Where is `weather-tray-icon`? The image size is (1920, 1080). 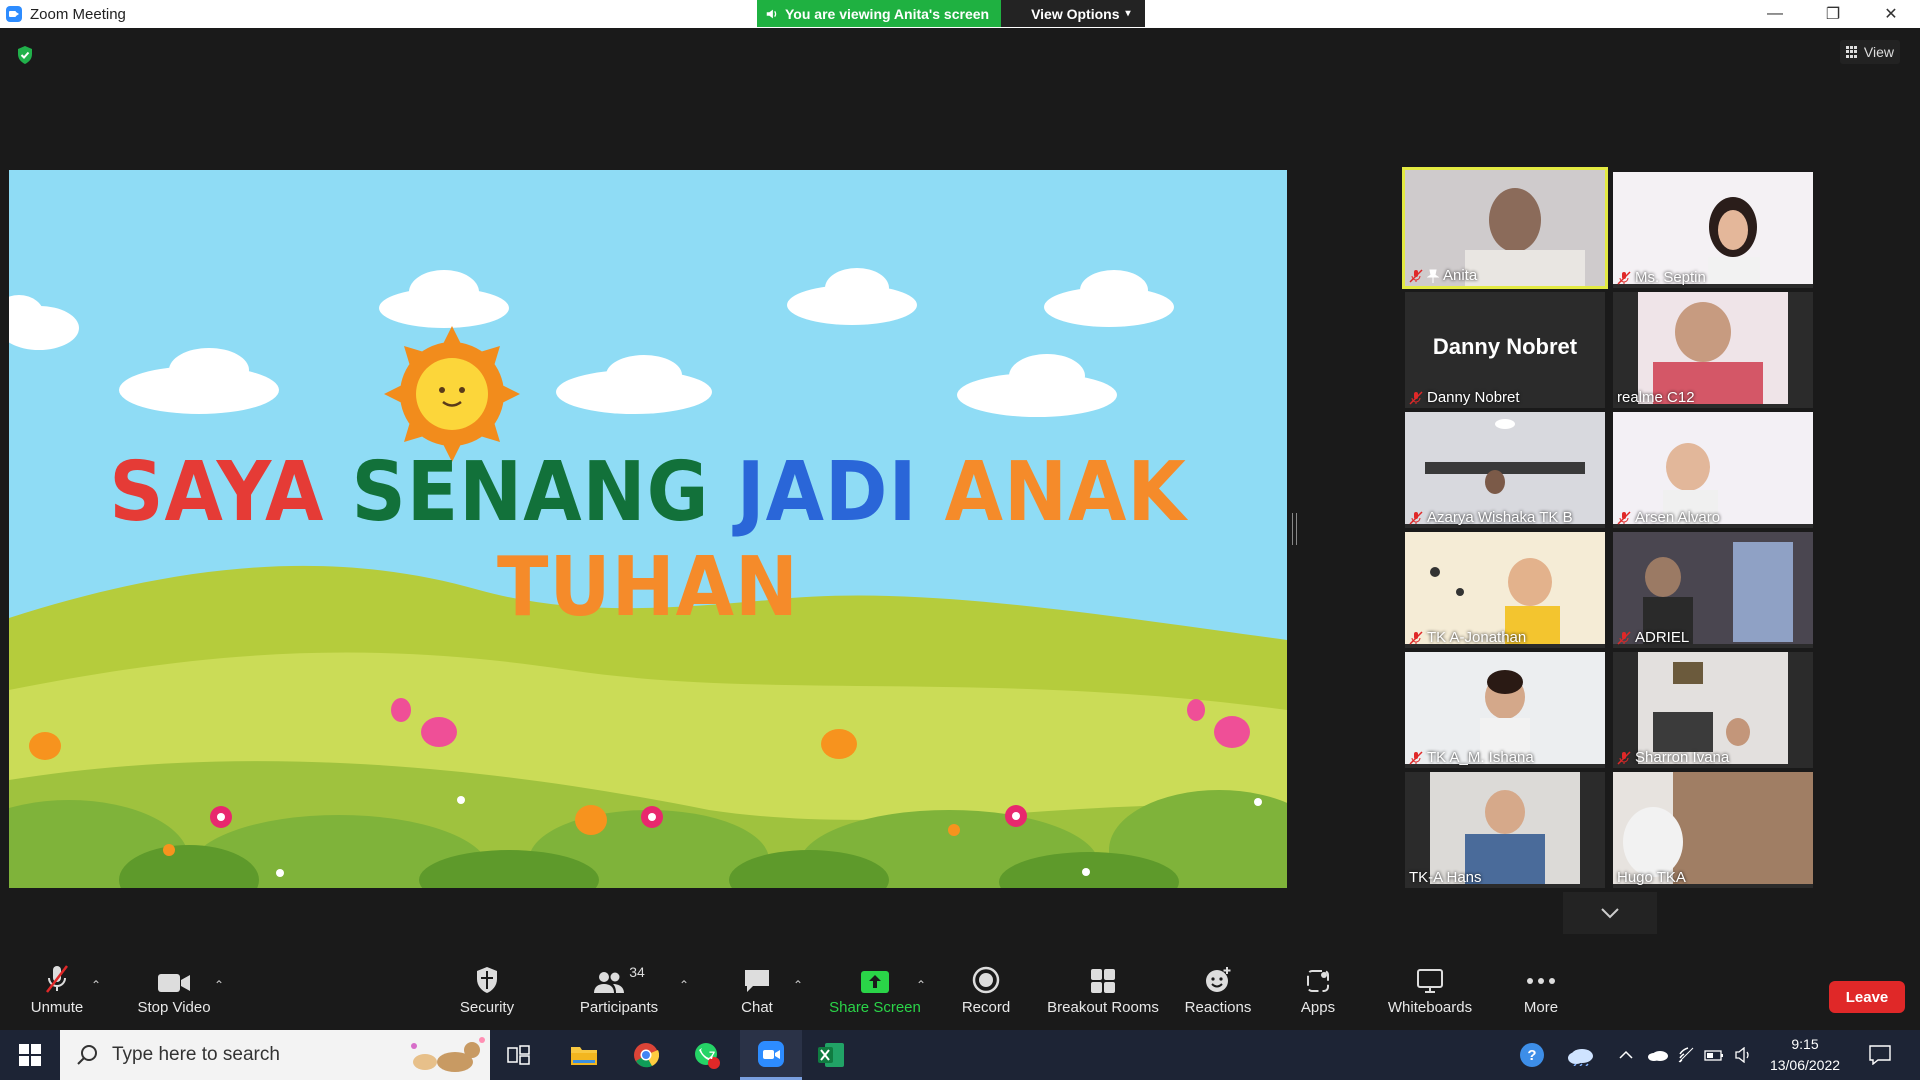 weather-tray-icon is located at coordinates (1581, 1055).